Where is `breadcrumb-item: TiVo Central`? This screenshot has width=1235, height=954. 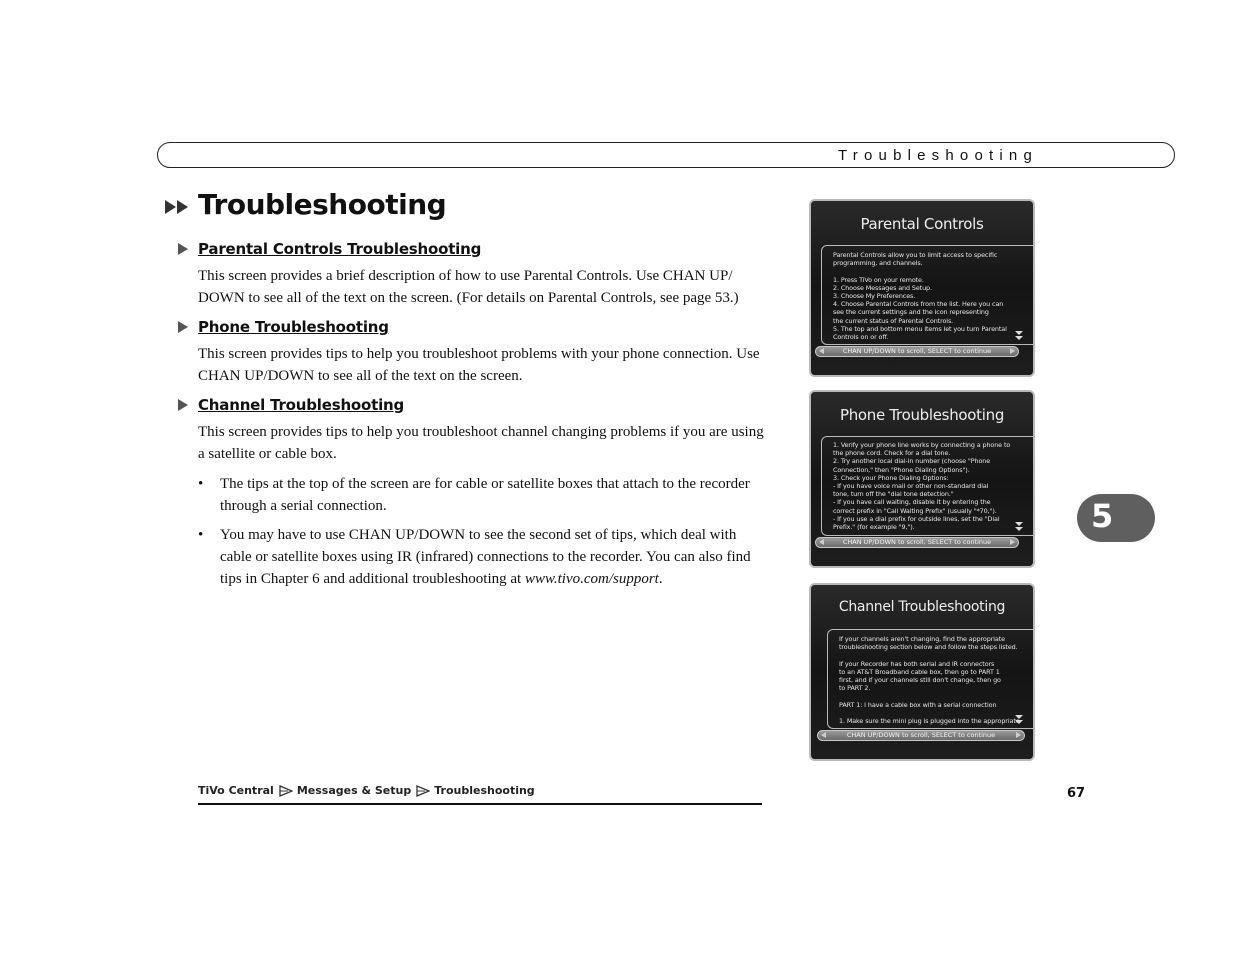
breadcrumb-item: TiVo Central is located at coordinates (236, 790).